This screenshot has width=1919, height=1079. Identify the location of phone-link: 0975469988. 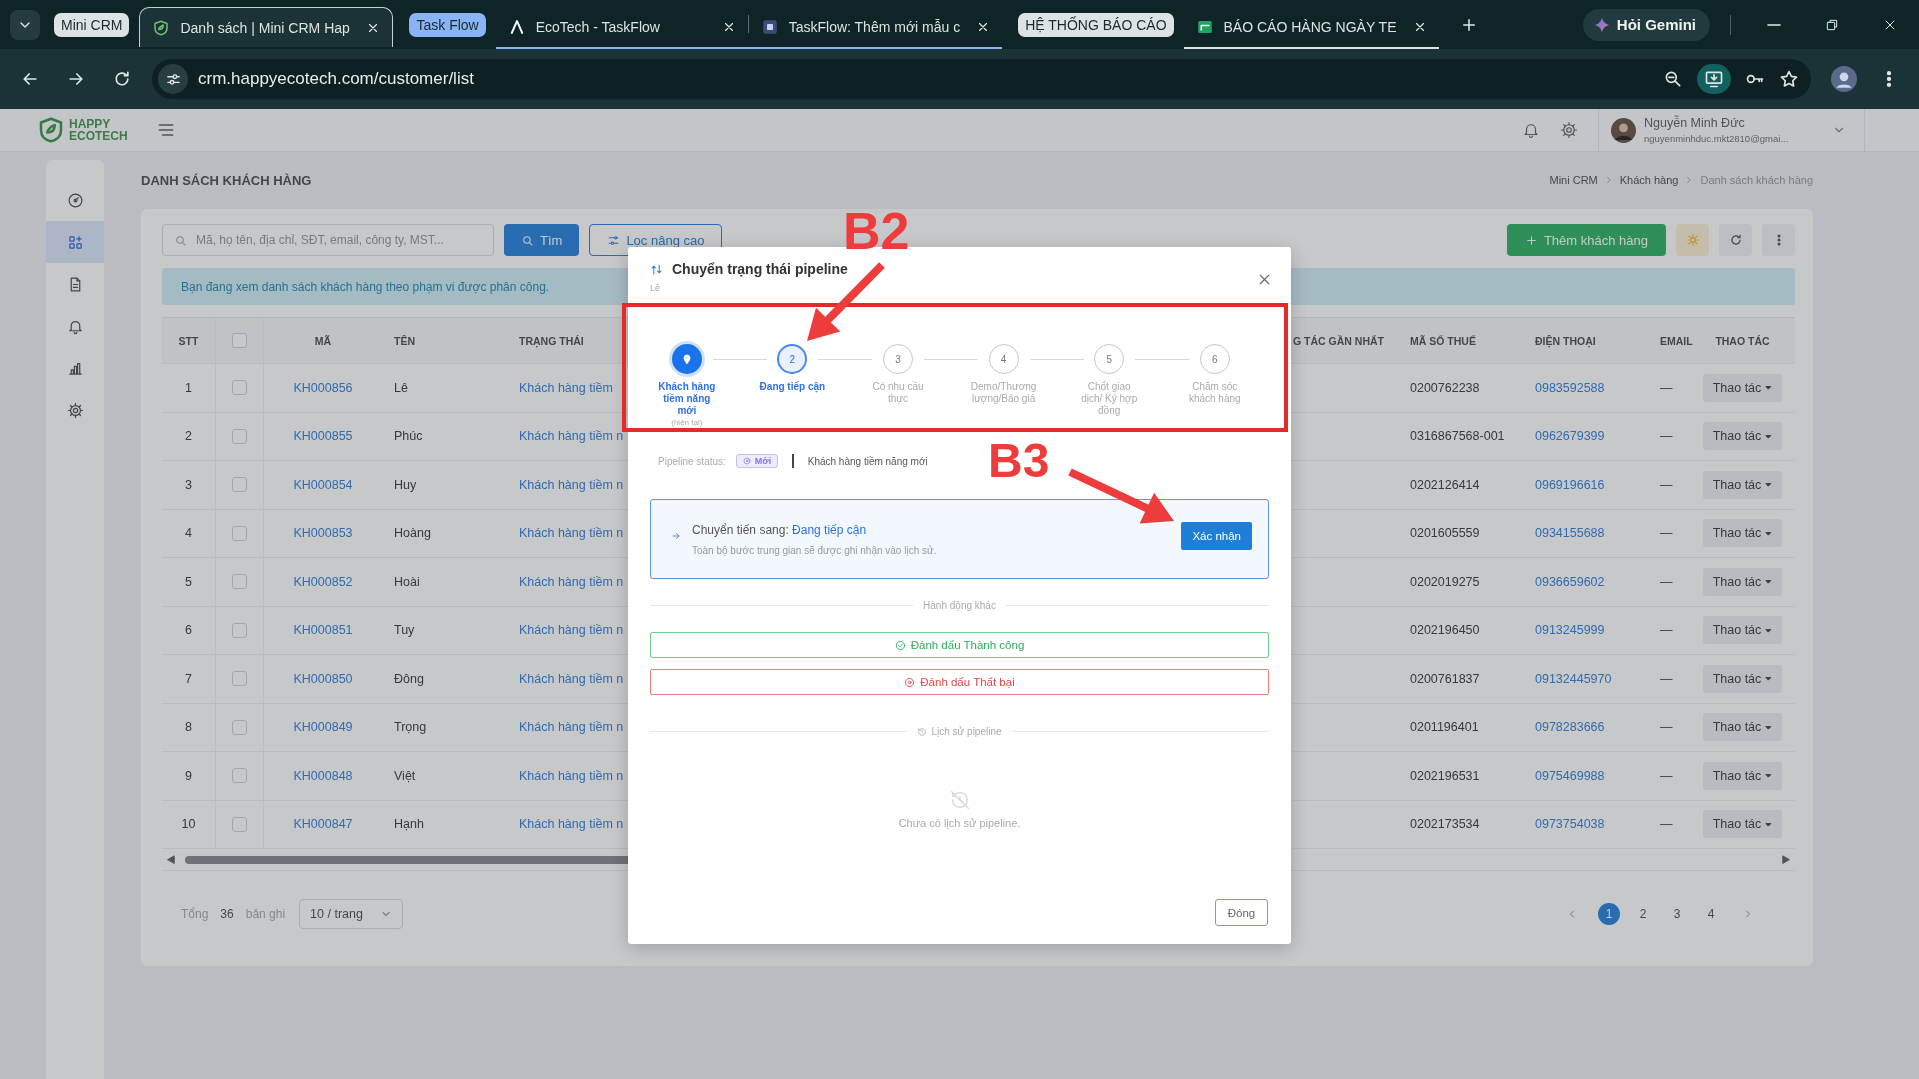
(1570, 775).